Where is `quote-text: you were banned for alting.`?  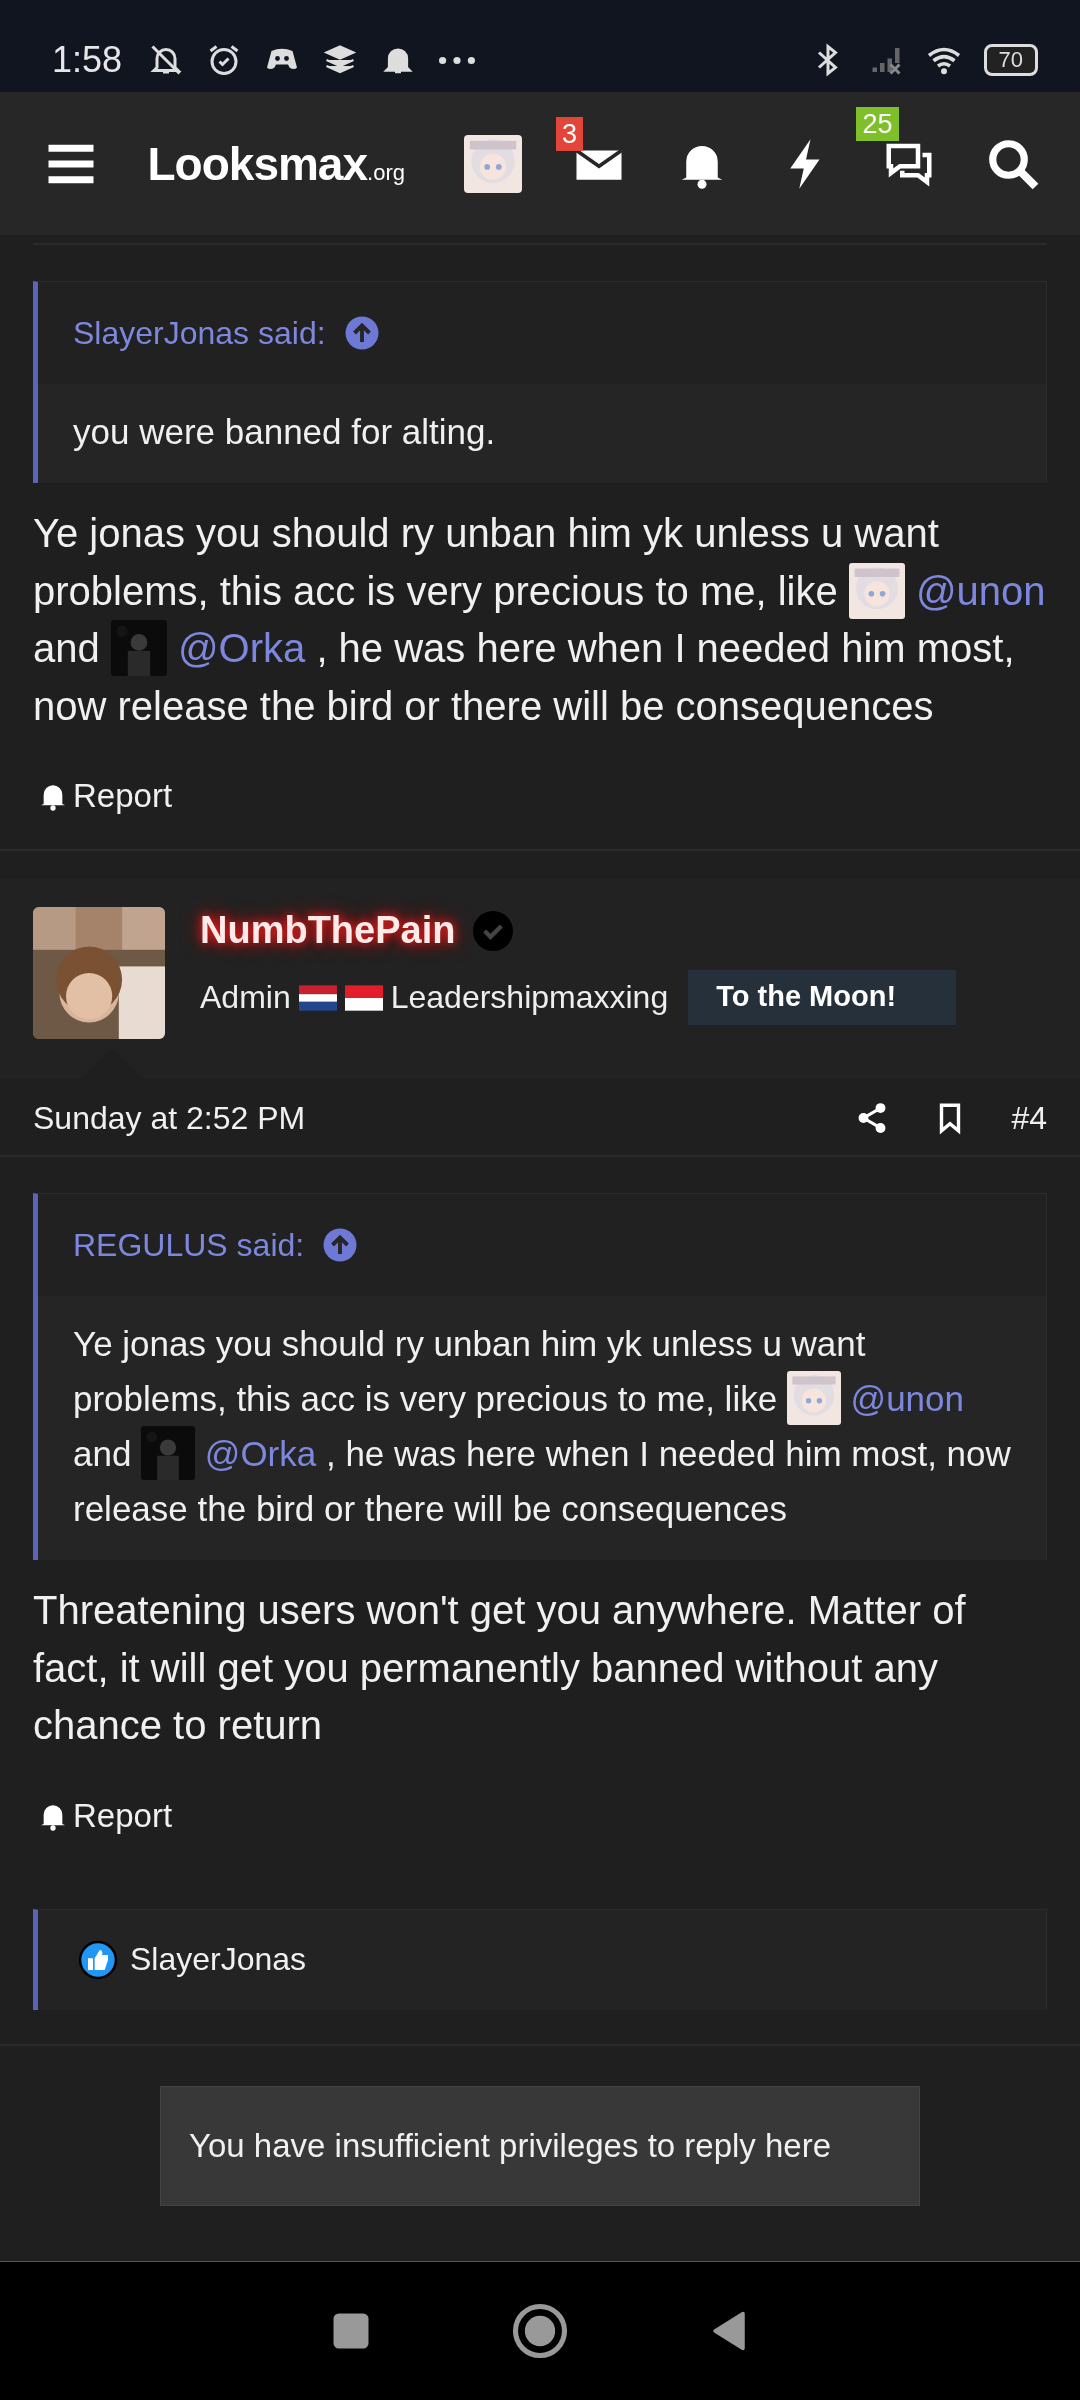
quote-text: you were banned for alting. is located at coordinates (285, 432).